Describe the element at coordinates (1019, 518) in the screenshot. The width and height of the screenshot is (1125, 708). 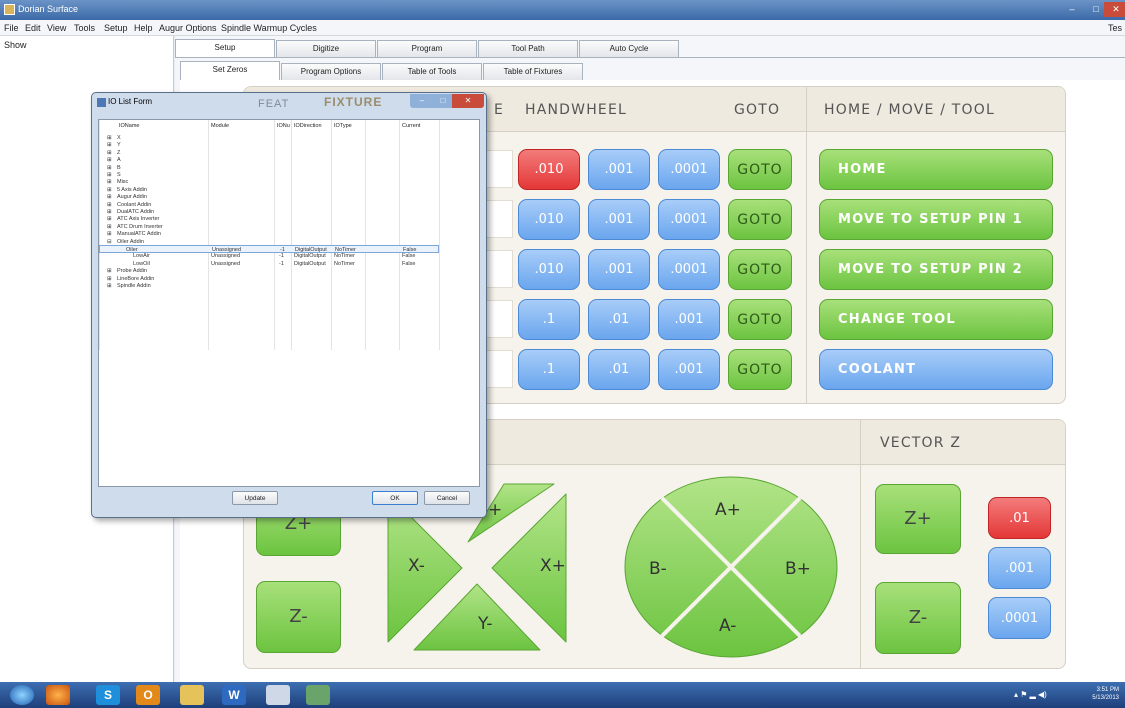
I see `vector-z-increment-button: .01` at that location.